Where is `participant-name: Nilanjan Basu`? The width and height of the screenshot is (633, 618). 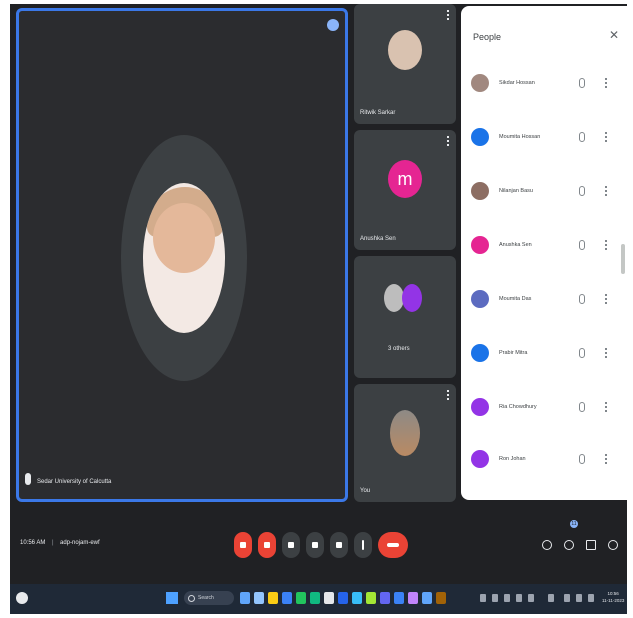 participant-name: Nilanjan Basu is located at coordinates (516, 191).